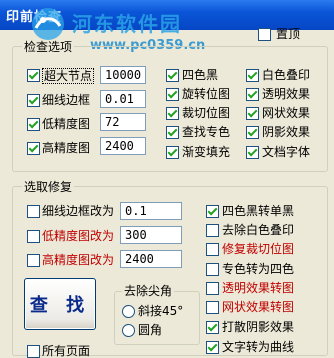 The height and width of the screenshot is (358, 334). What do you see at coordinates (212, 347) in the screenshot?
I see `fix-text-to-curves-checkbox` at bounding box center [212, 347].